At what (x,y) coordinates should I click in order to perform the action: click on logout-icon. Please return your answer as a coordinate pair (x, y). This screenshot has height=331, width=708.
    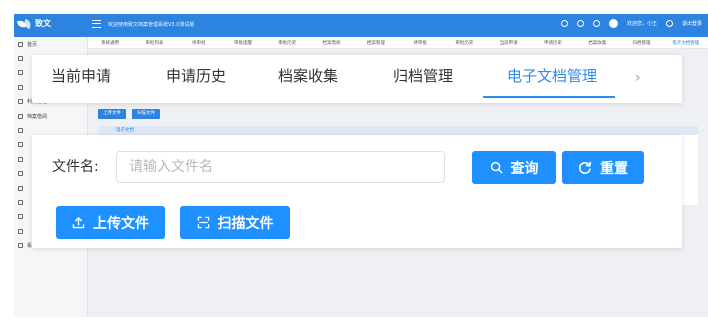
    Looking at the image, I should click on (669, 23).